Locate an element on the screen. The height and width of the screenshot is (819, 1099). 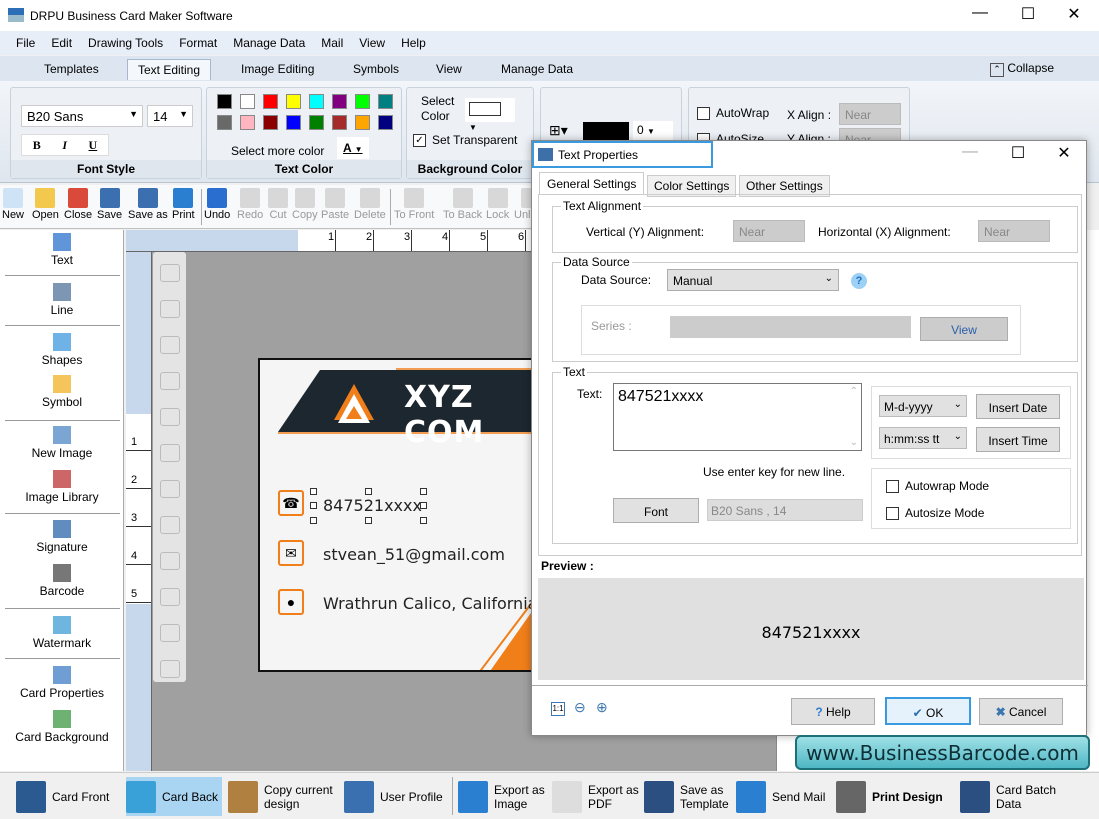
print-design-button: Print Design is located at coordinates (889, 796).